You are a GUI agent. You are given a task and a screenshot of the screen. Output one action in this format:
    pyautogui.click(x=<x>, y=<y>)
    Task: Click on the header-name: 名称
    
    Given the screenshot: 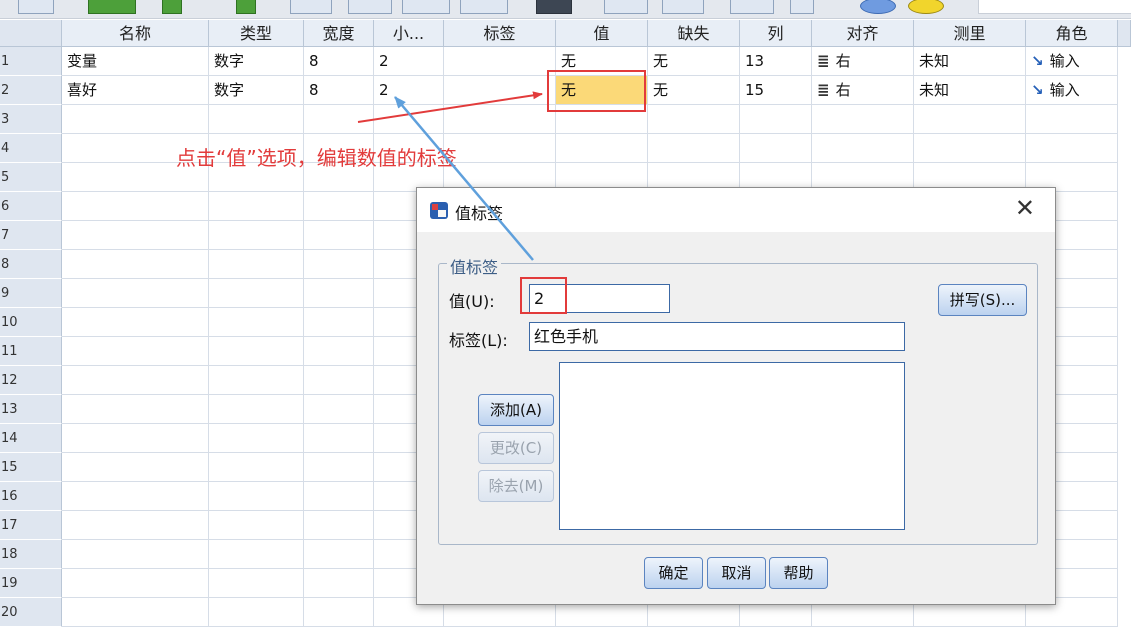 What is the action you would take?
    pyautogui.click(x=135, y=33)
    